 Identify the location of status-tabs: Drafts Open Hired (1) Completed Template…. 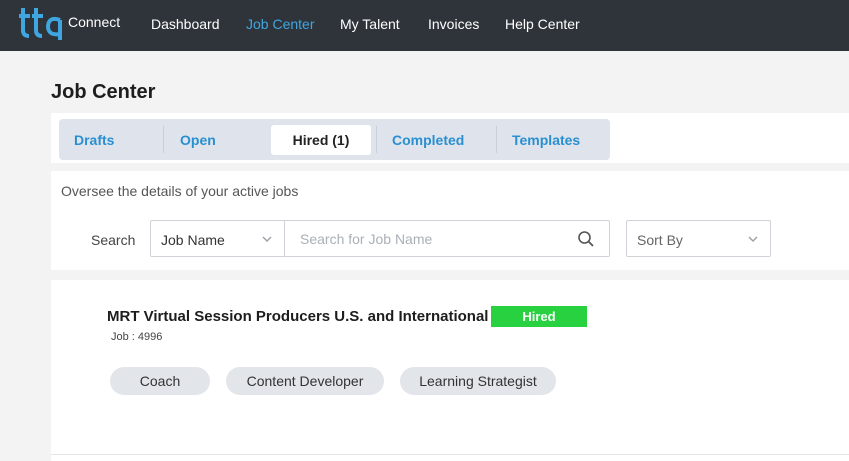
(334, 139).